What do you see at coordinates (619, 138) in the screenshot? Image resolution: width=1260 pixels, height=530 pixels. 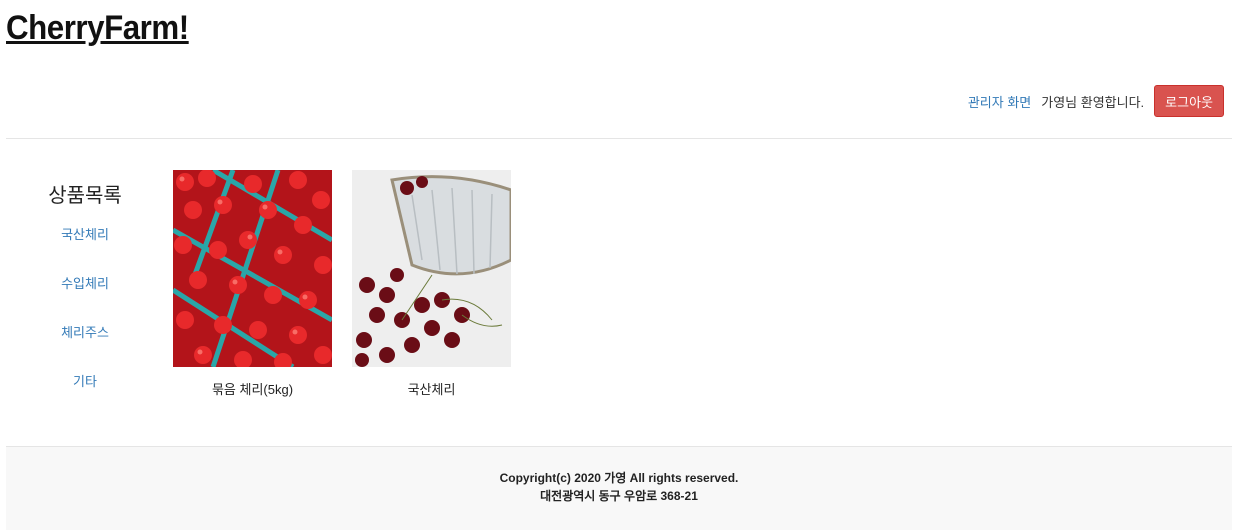 I see `header-divider` at bounding box center [619, 138].